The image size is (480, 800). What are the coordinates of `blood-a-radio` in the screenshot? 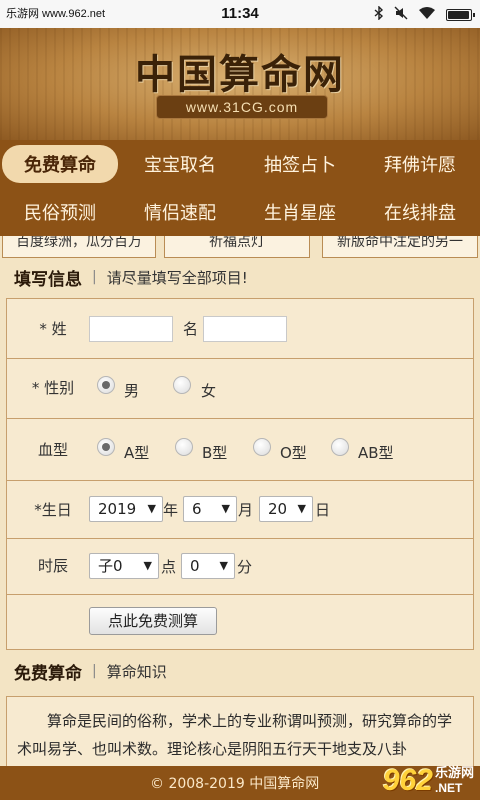 It's located at (106, 447).